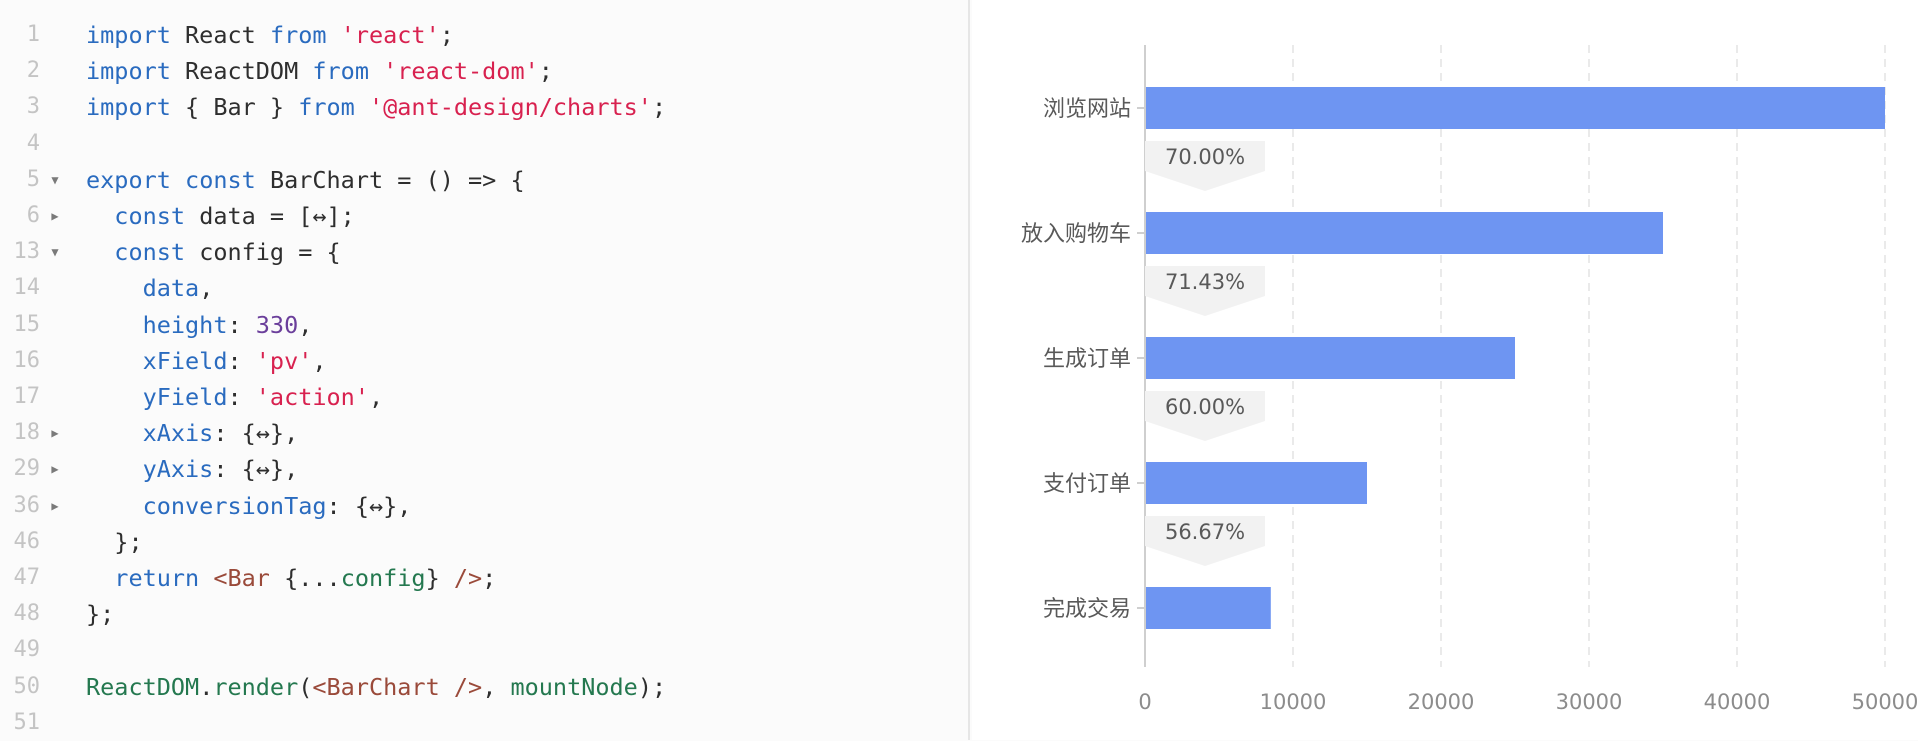  Describe the element at coordinates (150, 216) in the screenshot. I see `code-token: const` at that location.